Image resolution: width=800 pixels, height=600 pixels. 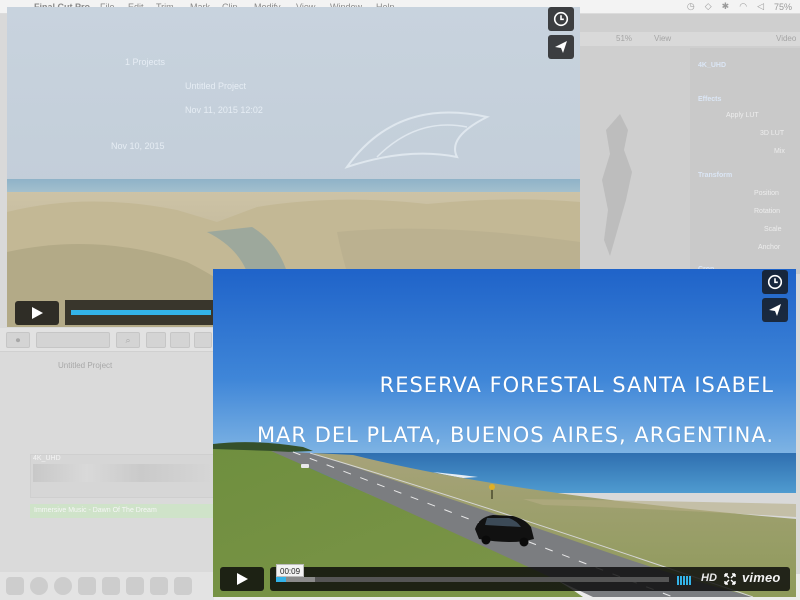 What do you see at coordinates (769, 247) in the screenshot?
I see `inspector-anchor: Anchor` at bounding box center [769, 247].